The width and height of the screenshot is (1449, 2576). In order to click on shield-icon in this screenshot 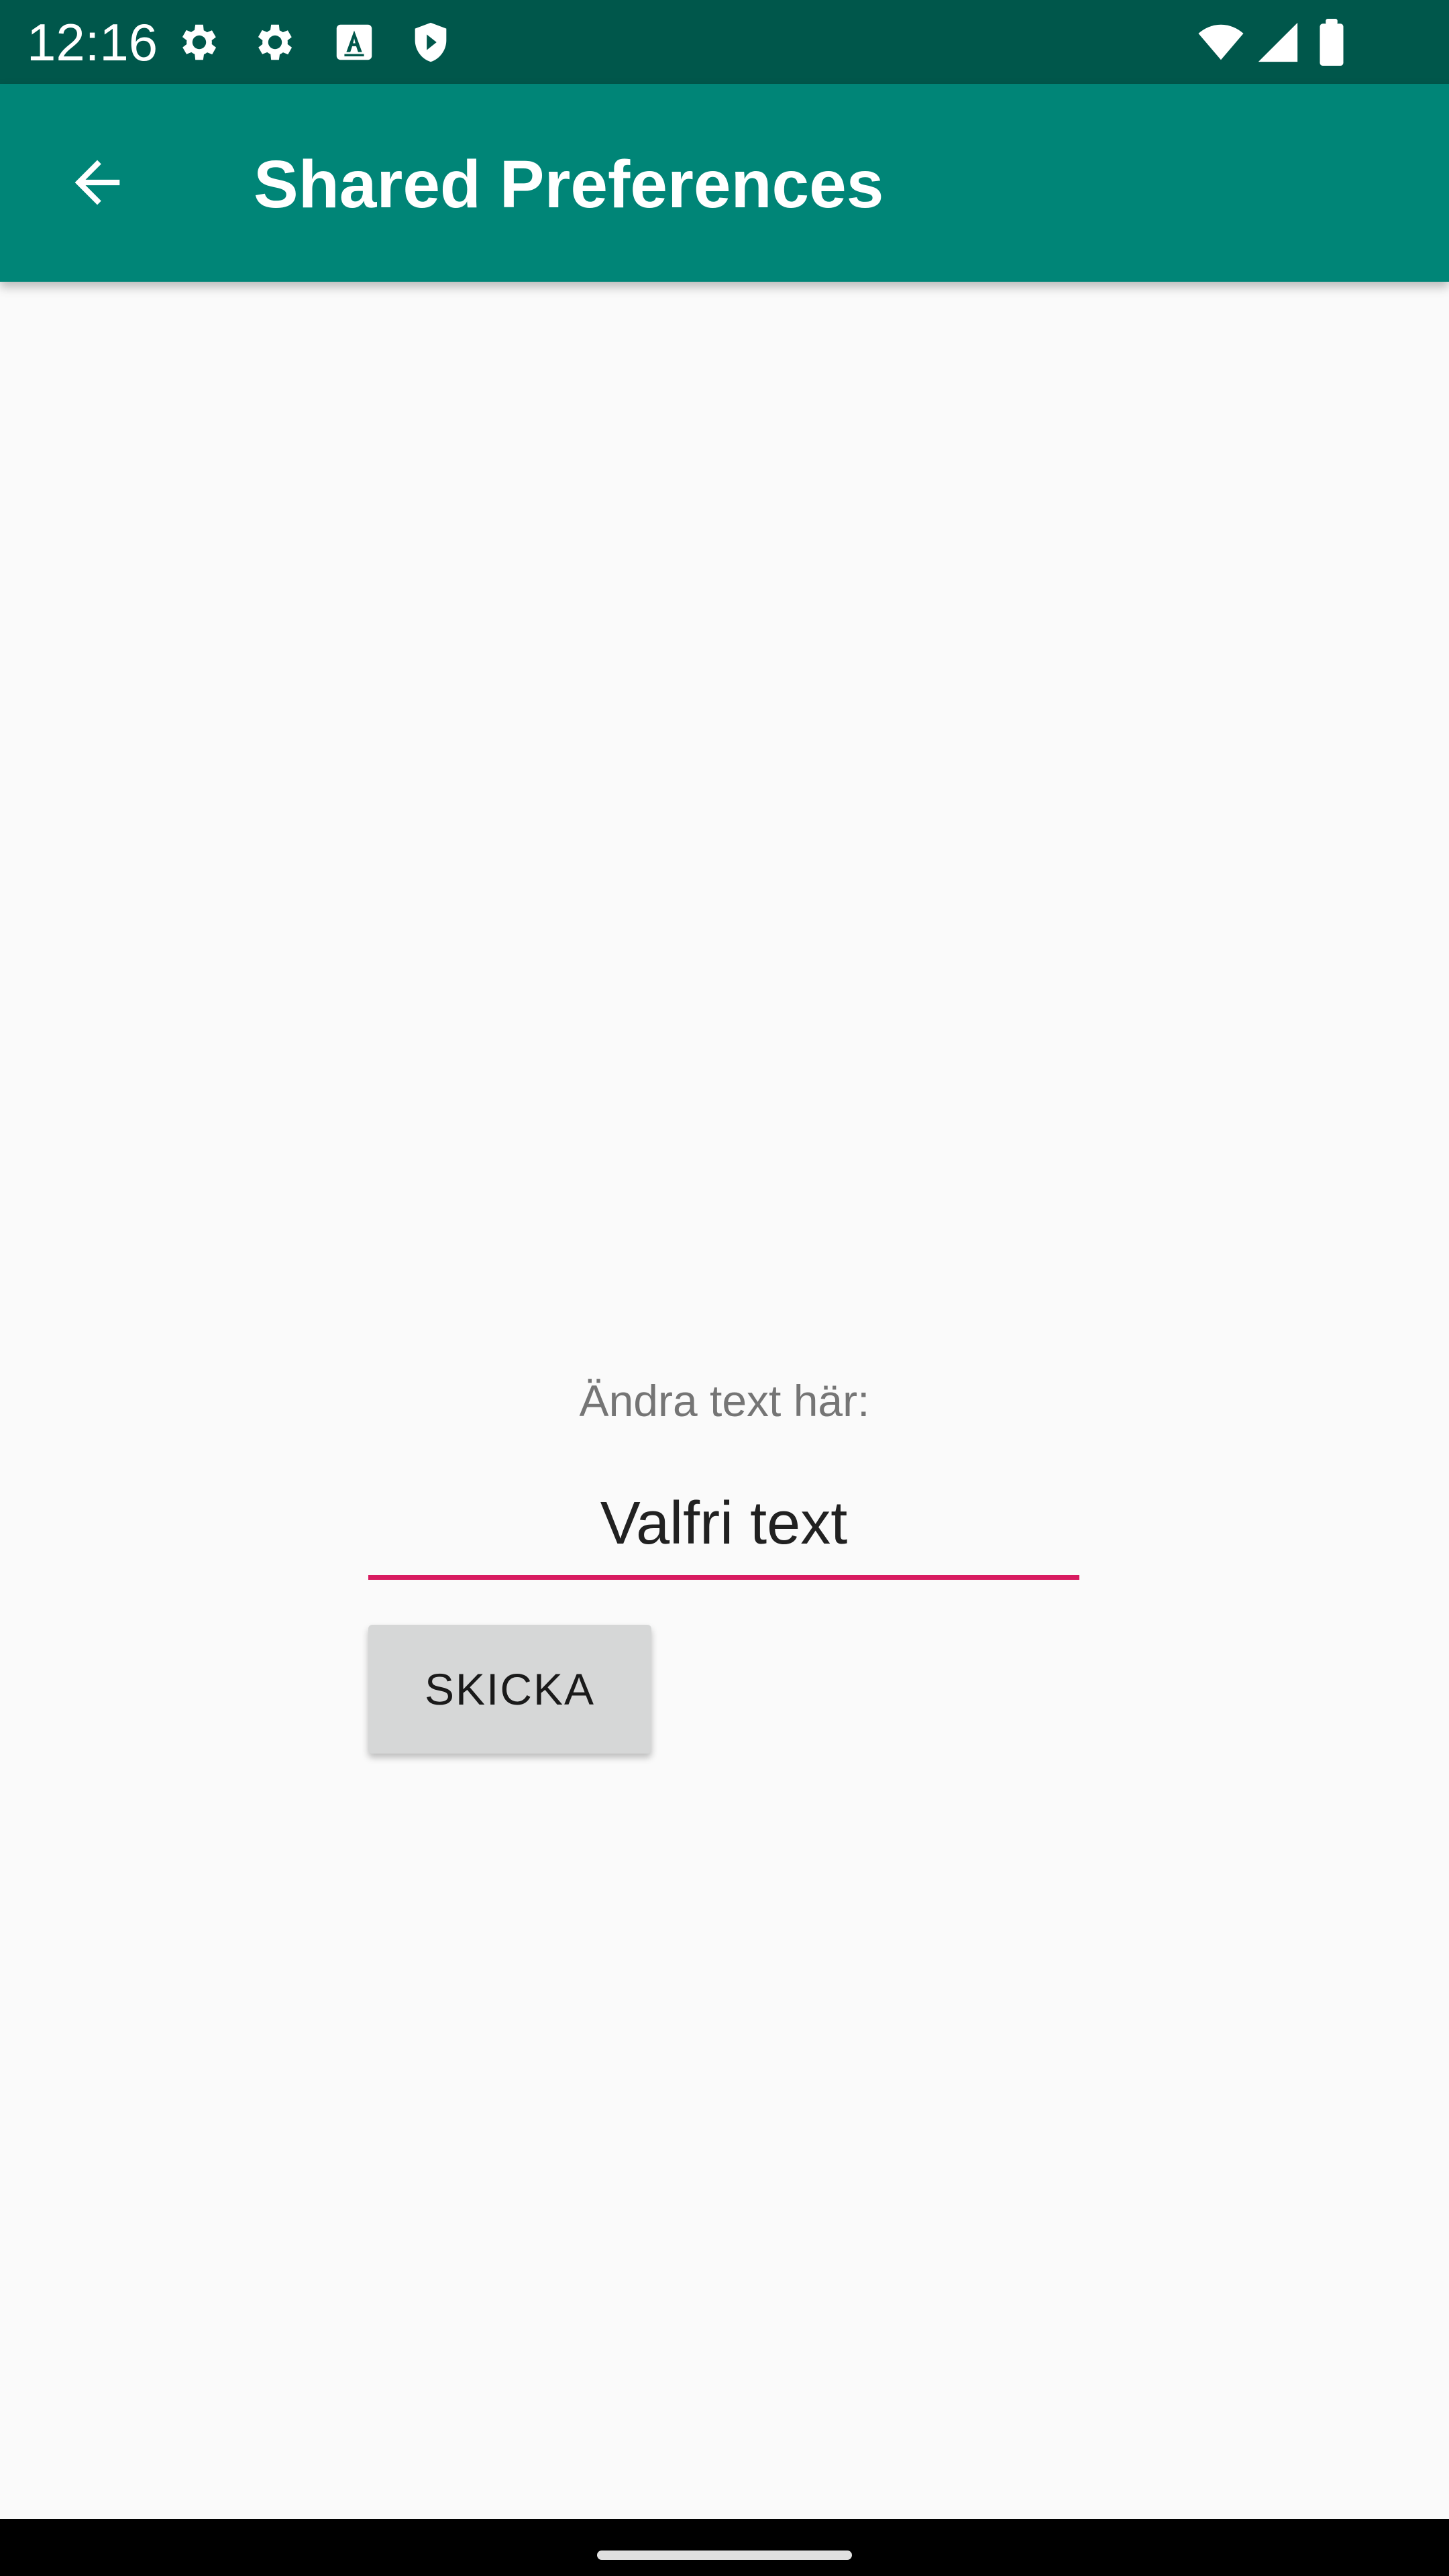, I will do `click(430, 42)`.